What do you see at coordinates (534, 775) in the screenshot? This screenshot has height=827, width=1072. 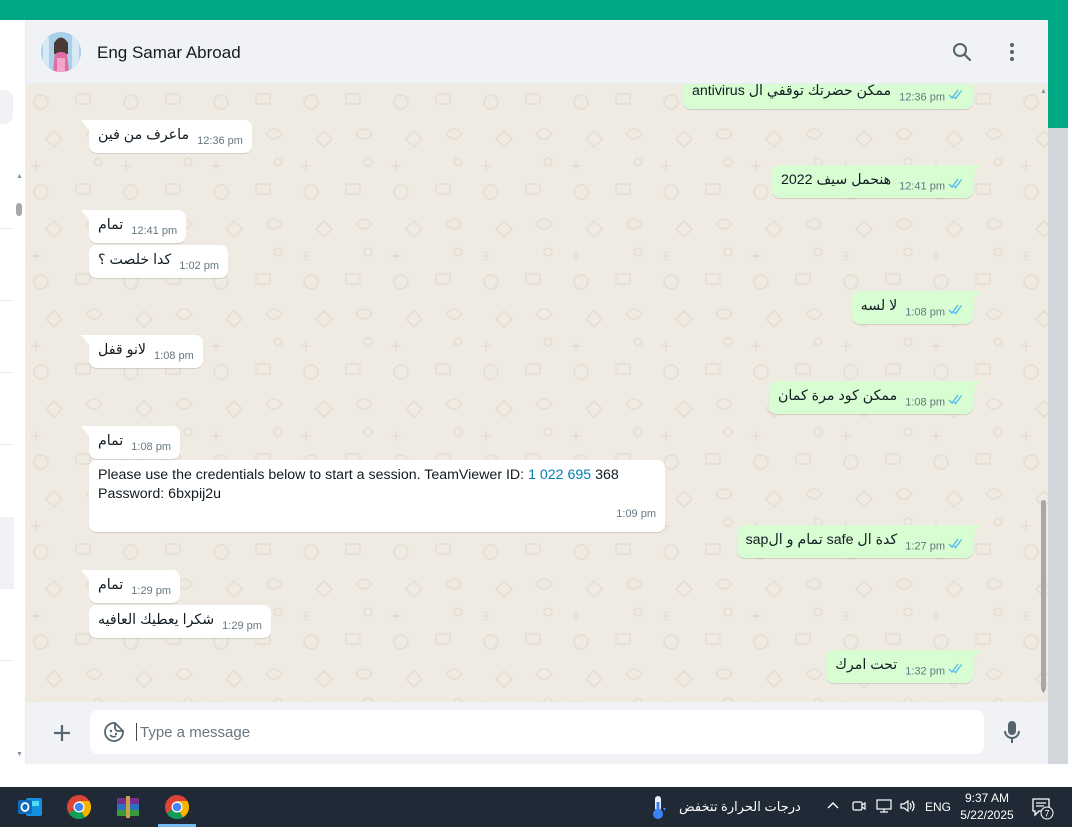 I see `desktop-background` at bounding box center [534, 775].